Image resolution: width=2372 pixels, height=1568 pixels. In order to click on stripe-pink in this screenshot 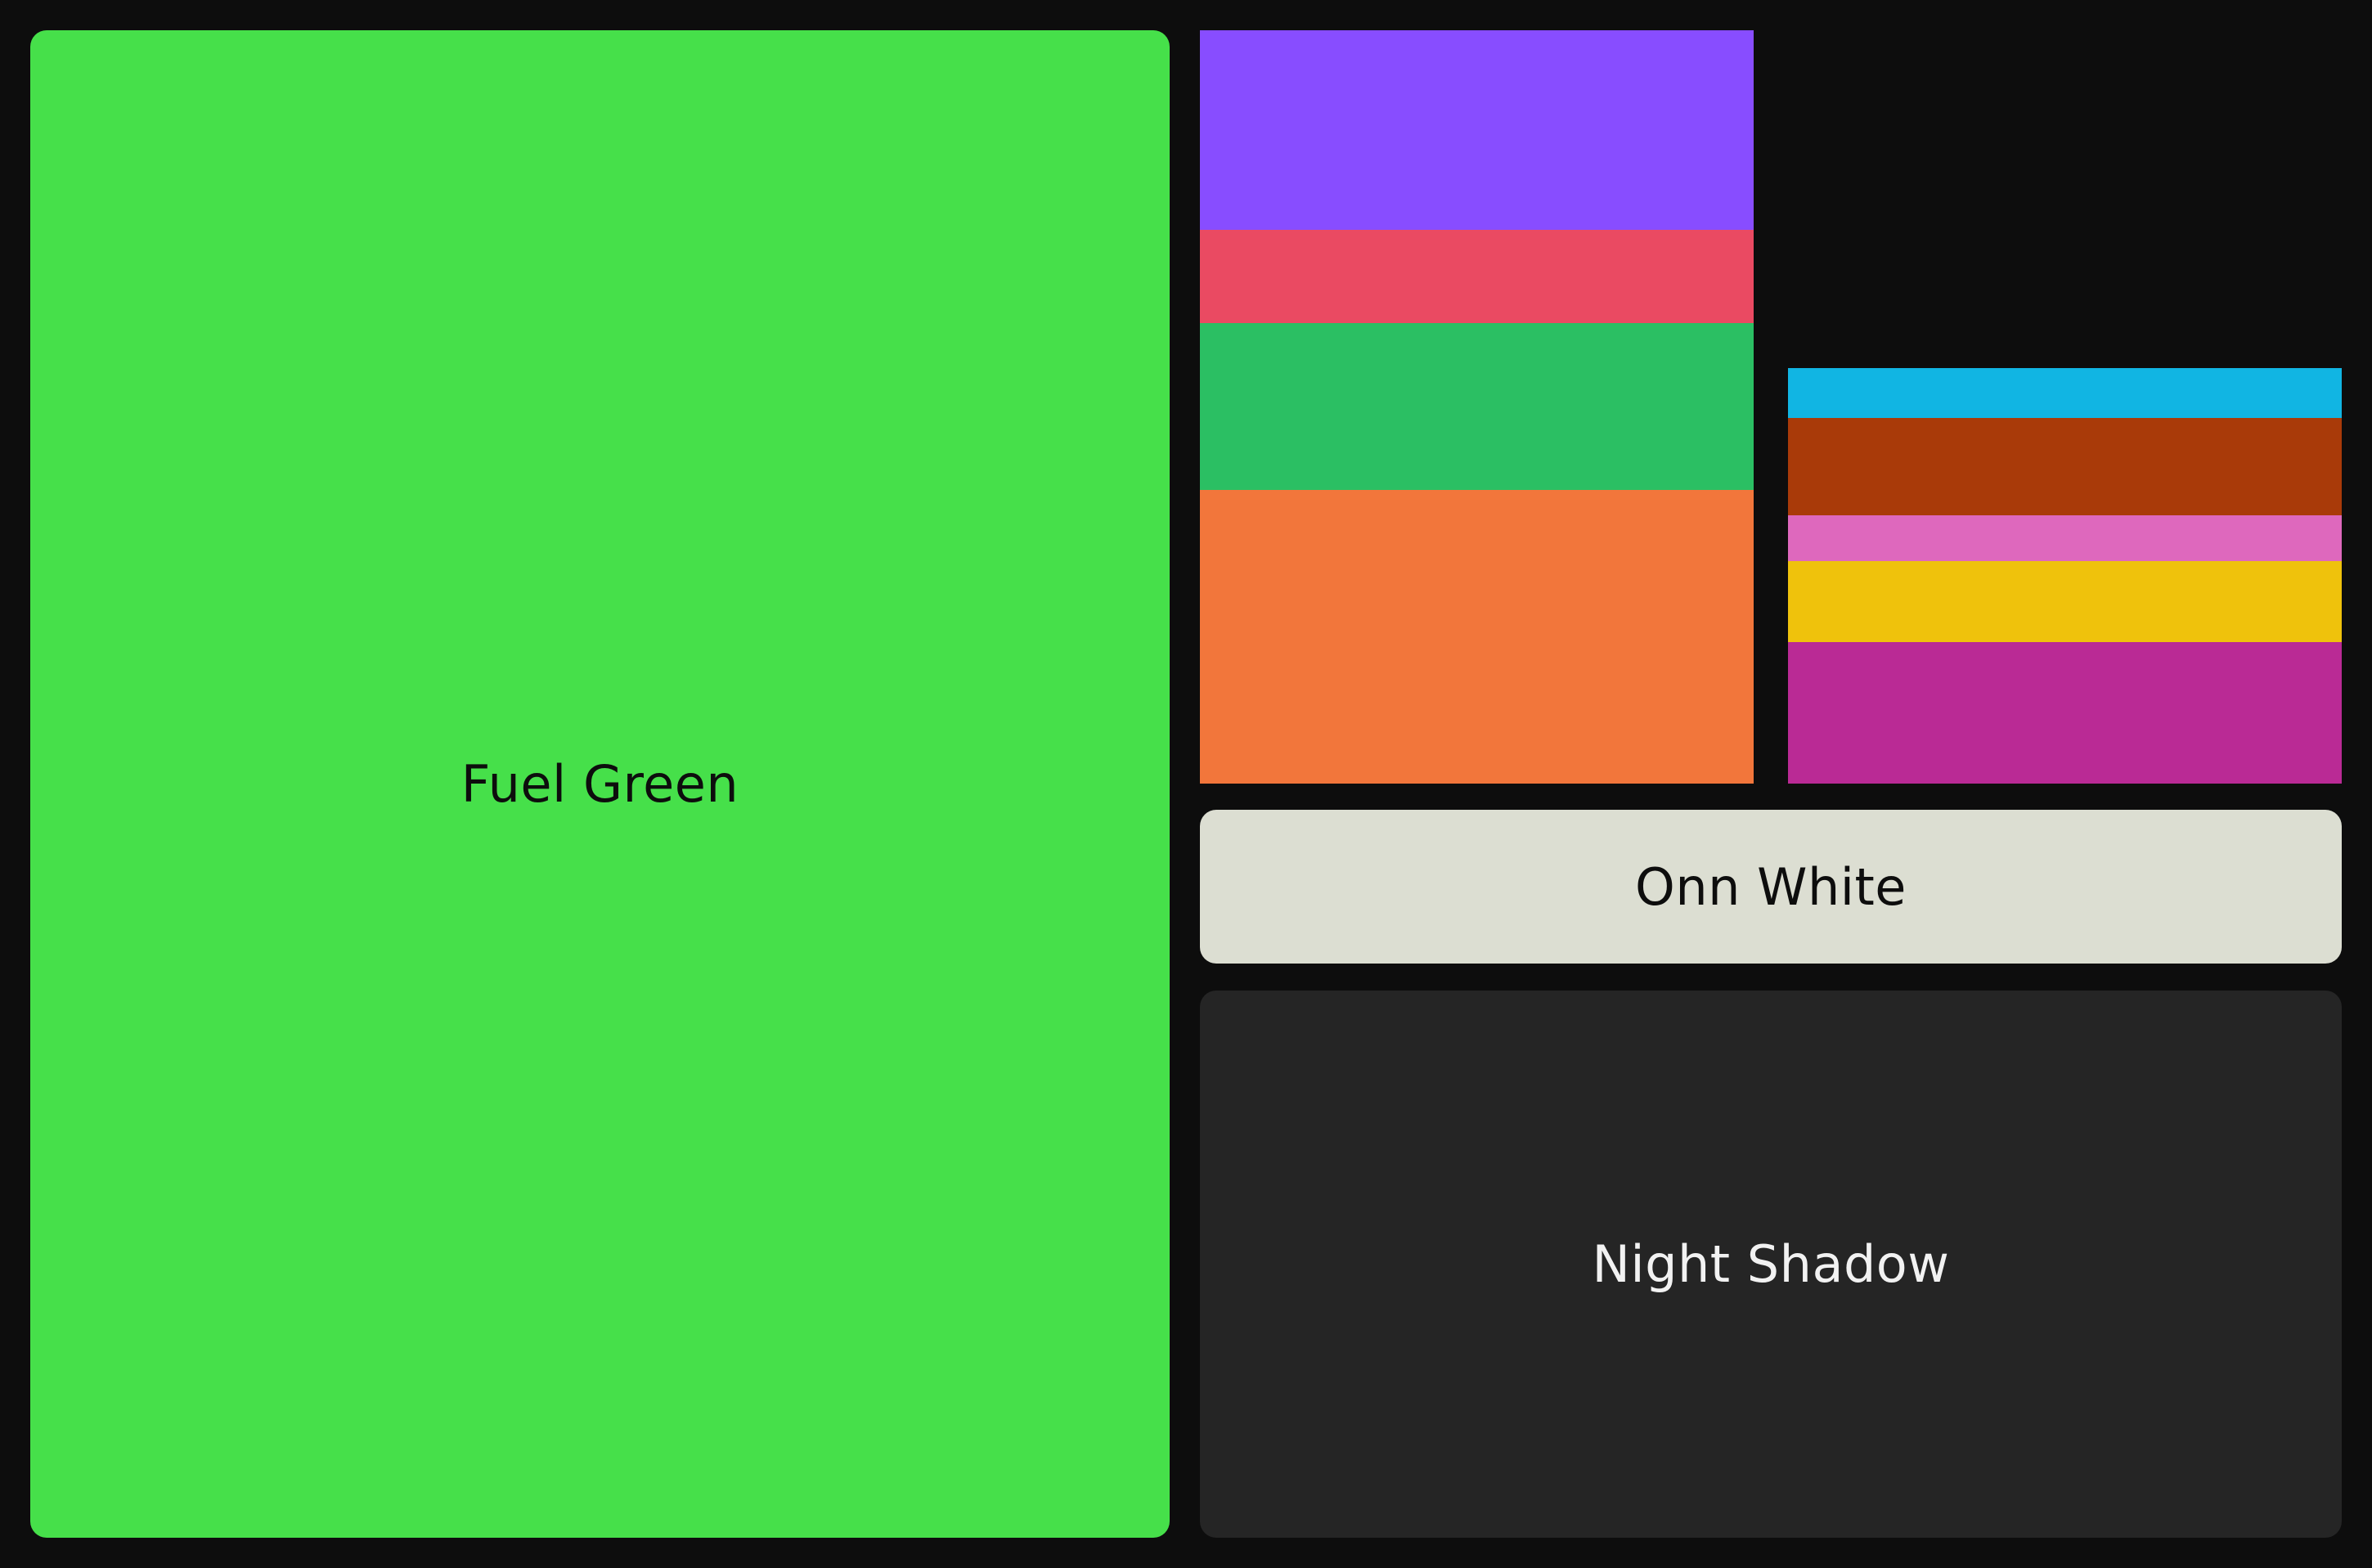, I will do `click(2065, 538)`.